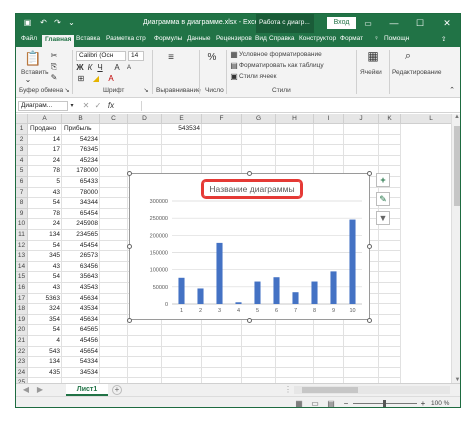  Describe the element at coordinates (81, 203) in the screenshot. I see `cell-value: 34344` at that location.